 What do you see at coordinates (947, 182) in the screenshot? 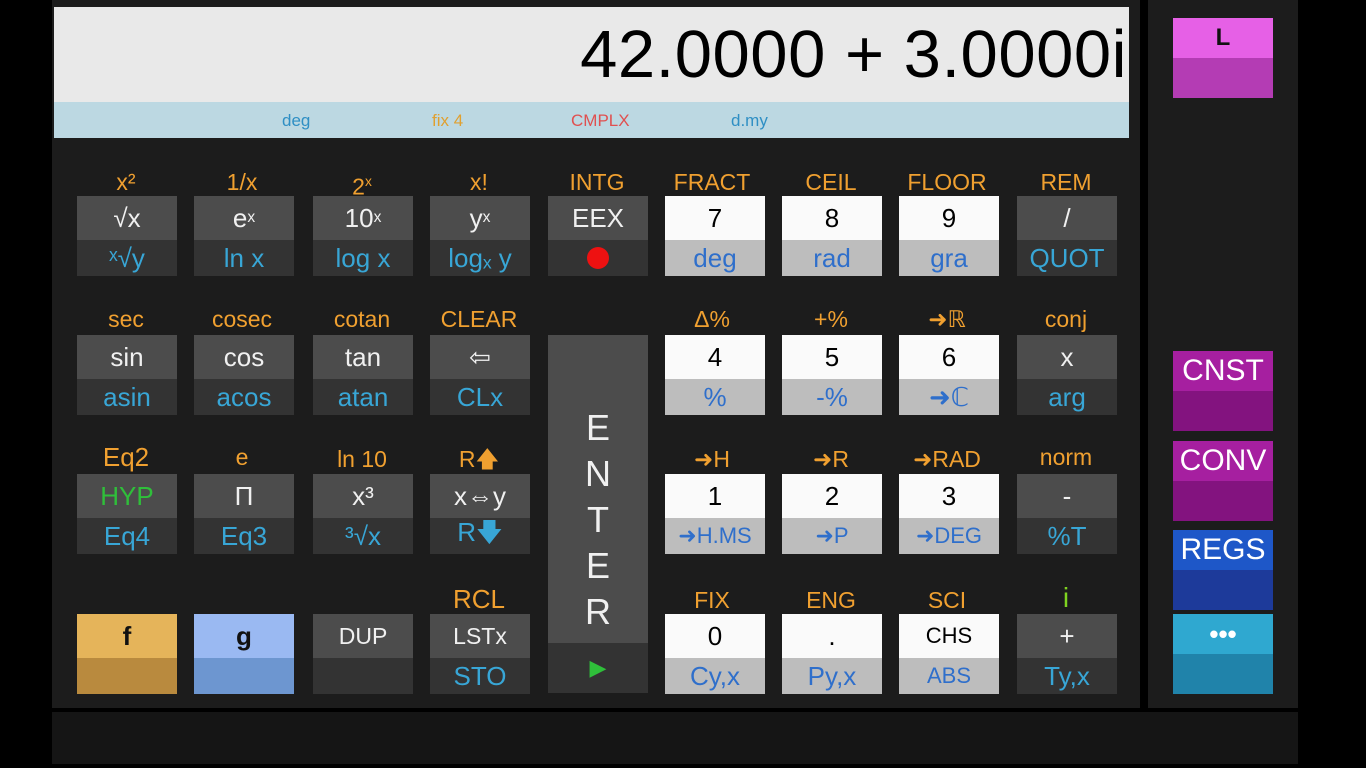
I see `label-floor: FLOOR` at bounding box center [947, 182].